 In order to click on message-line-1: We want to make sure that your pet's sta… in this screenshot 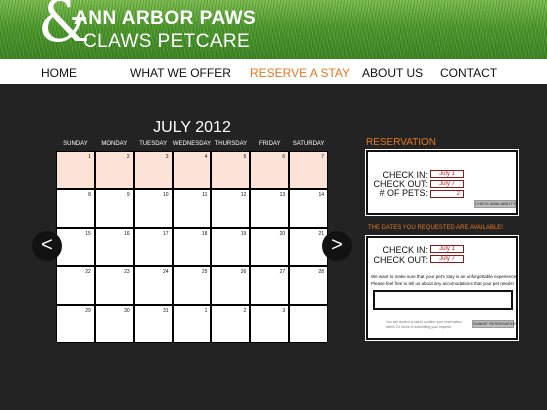, I will do `click(444, 276)`.